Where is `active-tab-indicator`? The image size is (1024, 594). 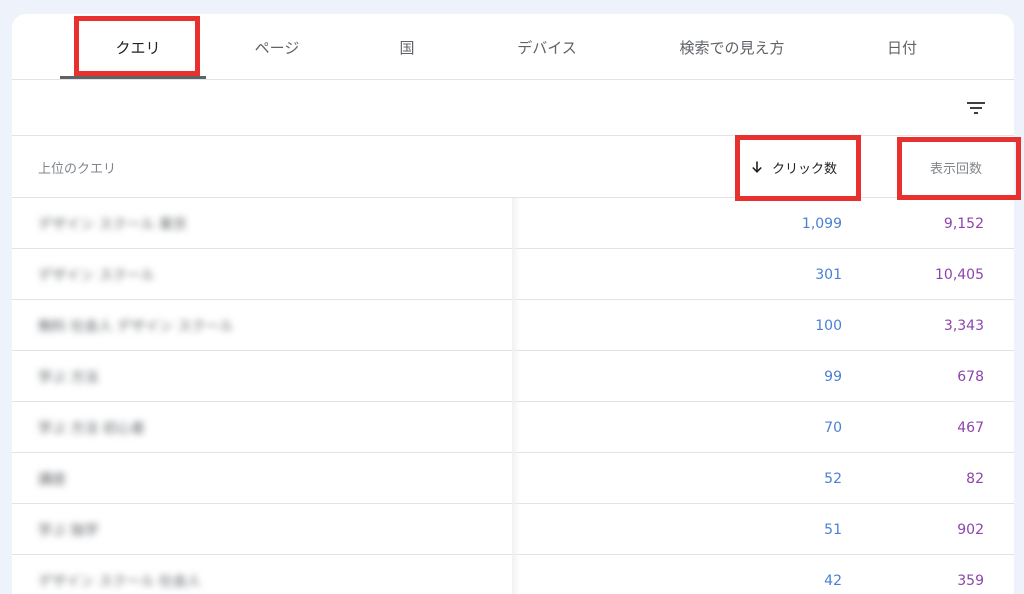 active-tab-indicator is located at coordinates (133, 77).